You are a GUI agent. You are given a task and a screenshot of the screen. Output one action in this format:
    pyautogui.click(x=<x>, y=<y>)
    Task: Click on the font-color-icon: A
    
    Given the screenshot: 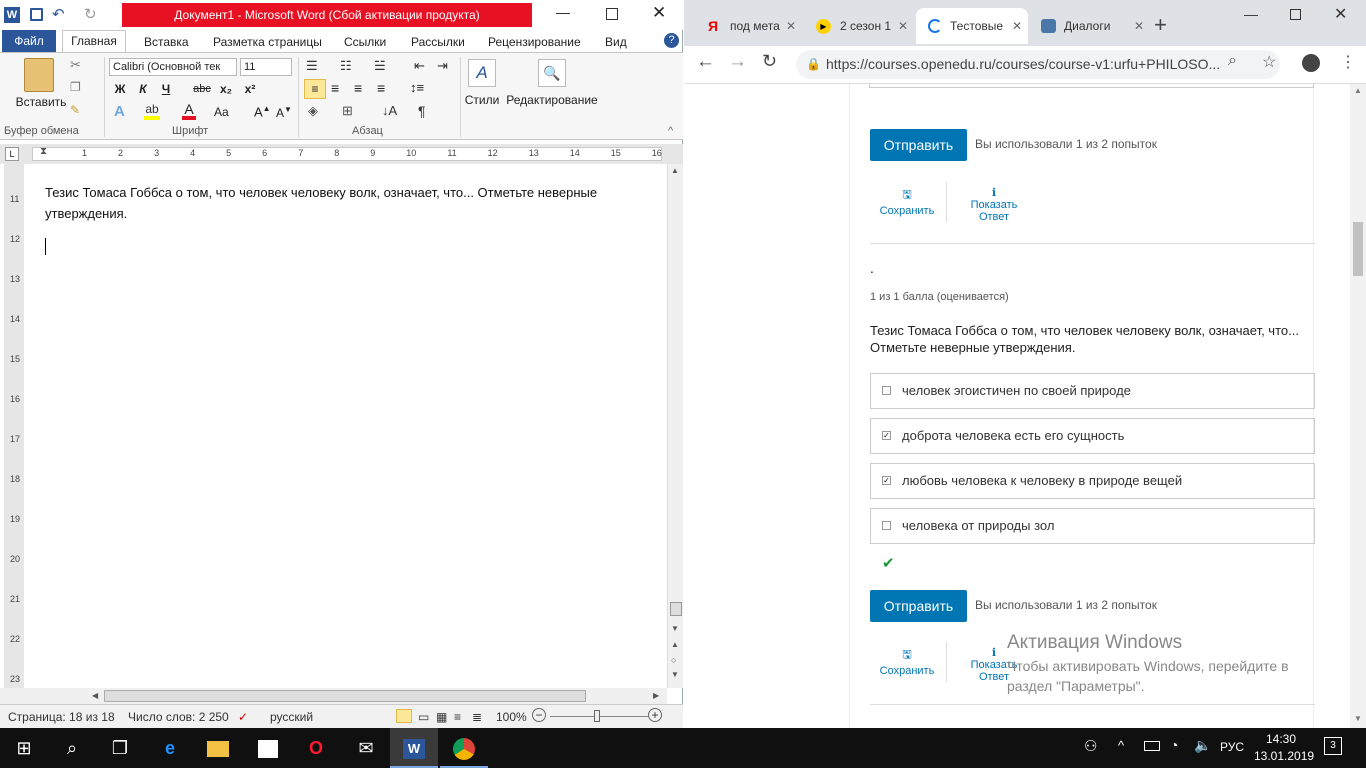 What is the action you would take?
    pyautogui.click(x=189, y=110)
    